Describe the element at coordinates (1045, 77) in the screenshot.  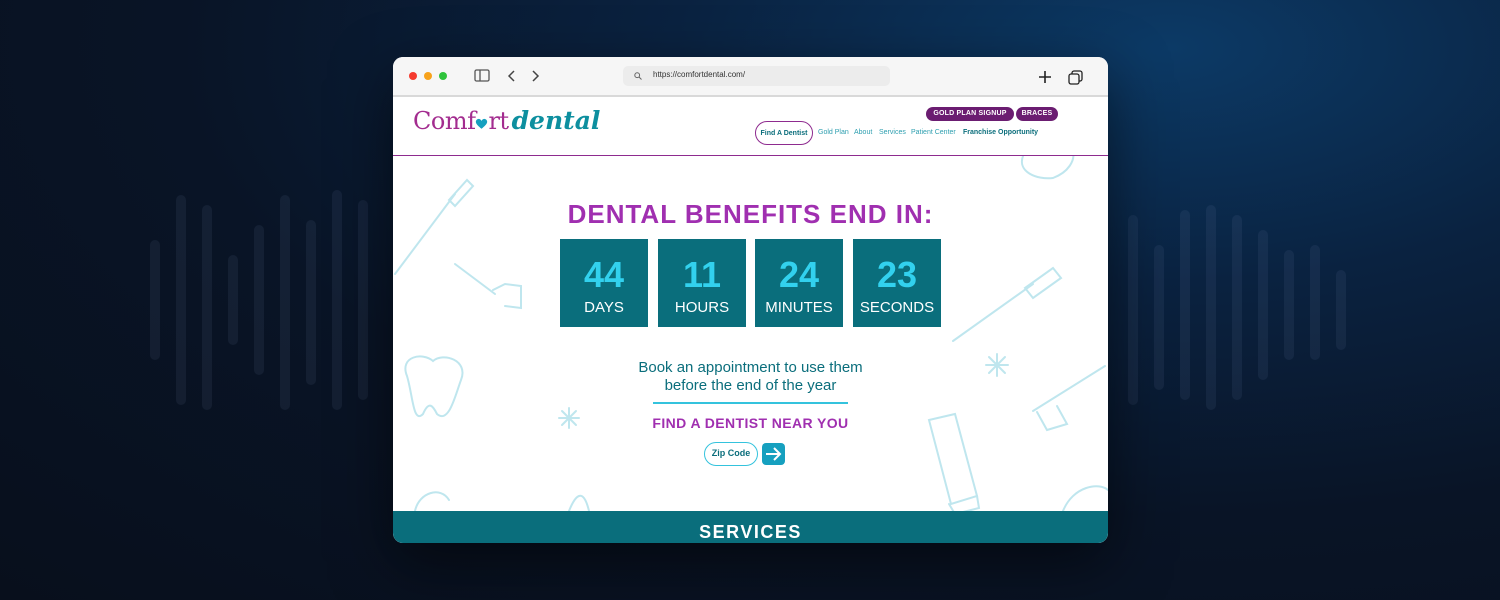
I see `new-tab-icon` at that location.